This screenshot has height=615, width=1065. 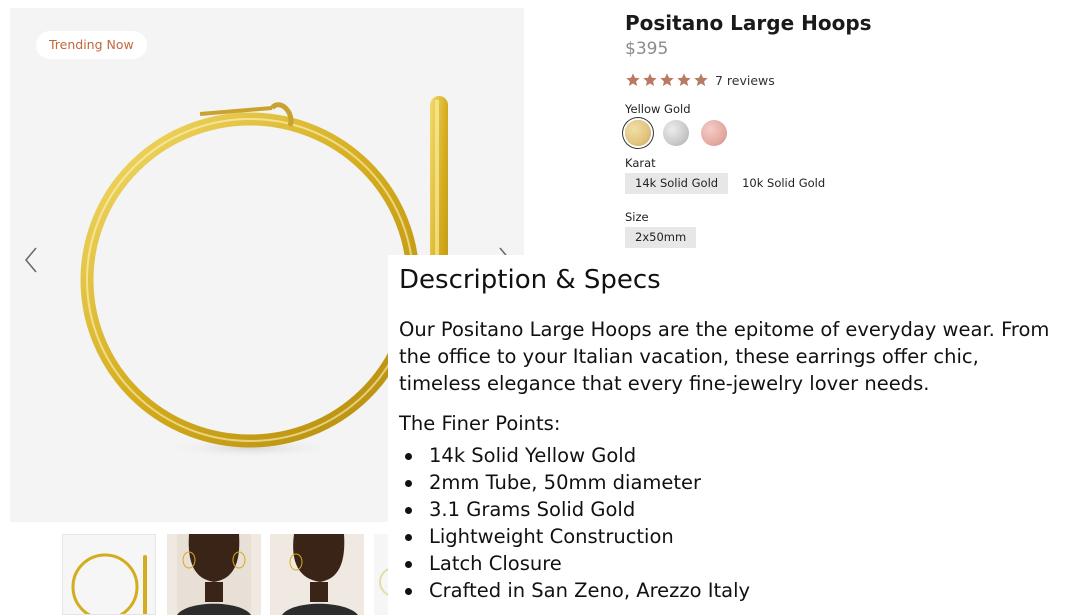 I want to click on list-item: 2mm Tube, 50mm diameter, so click(x=727, y=482).